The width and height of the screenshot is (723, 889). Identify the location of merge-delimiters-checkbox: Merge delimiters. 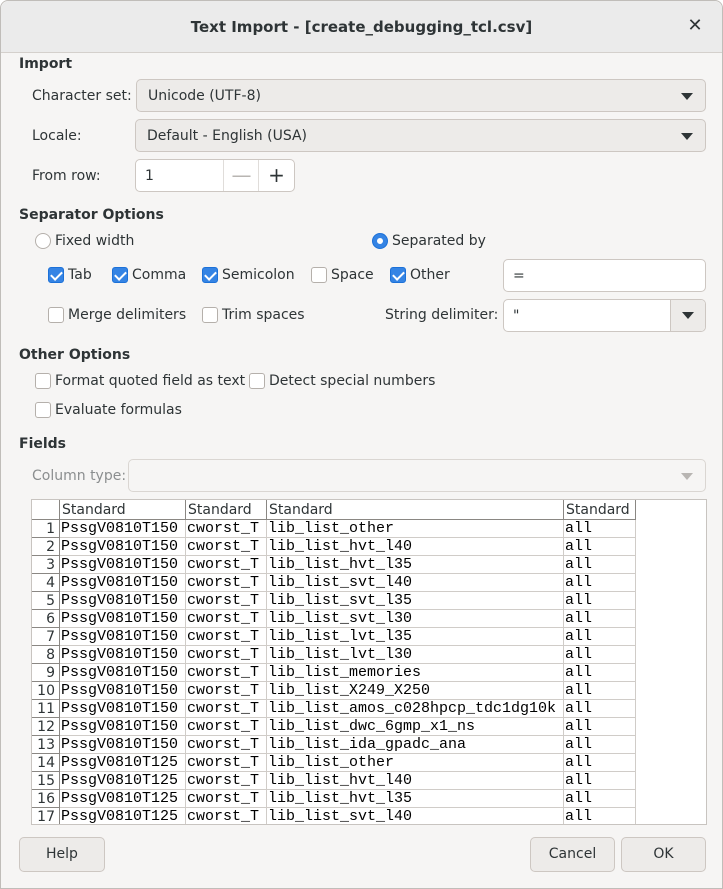
(117, 315).